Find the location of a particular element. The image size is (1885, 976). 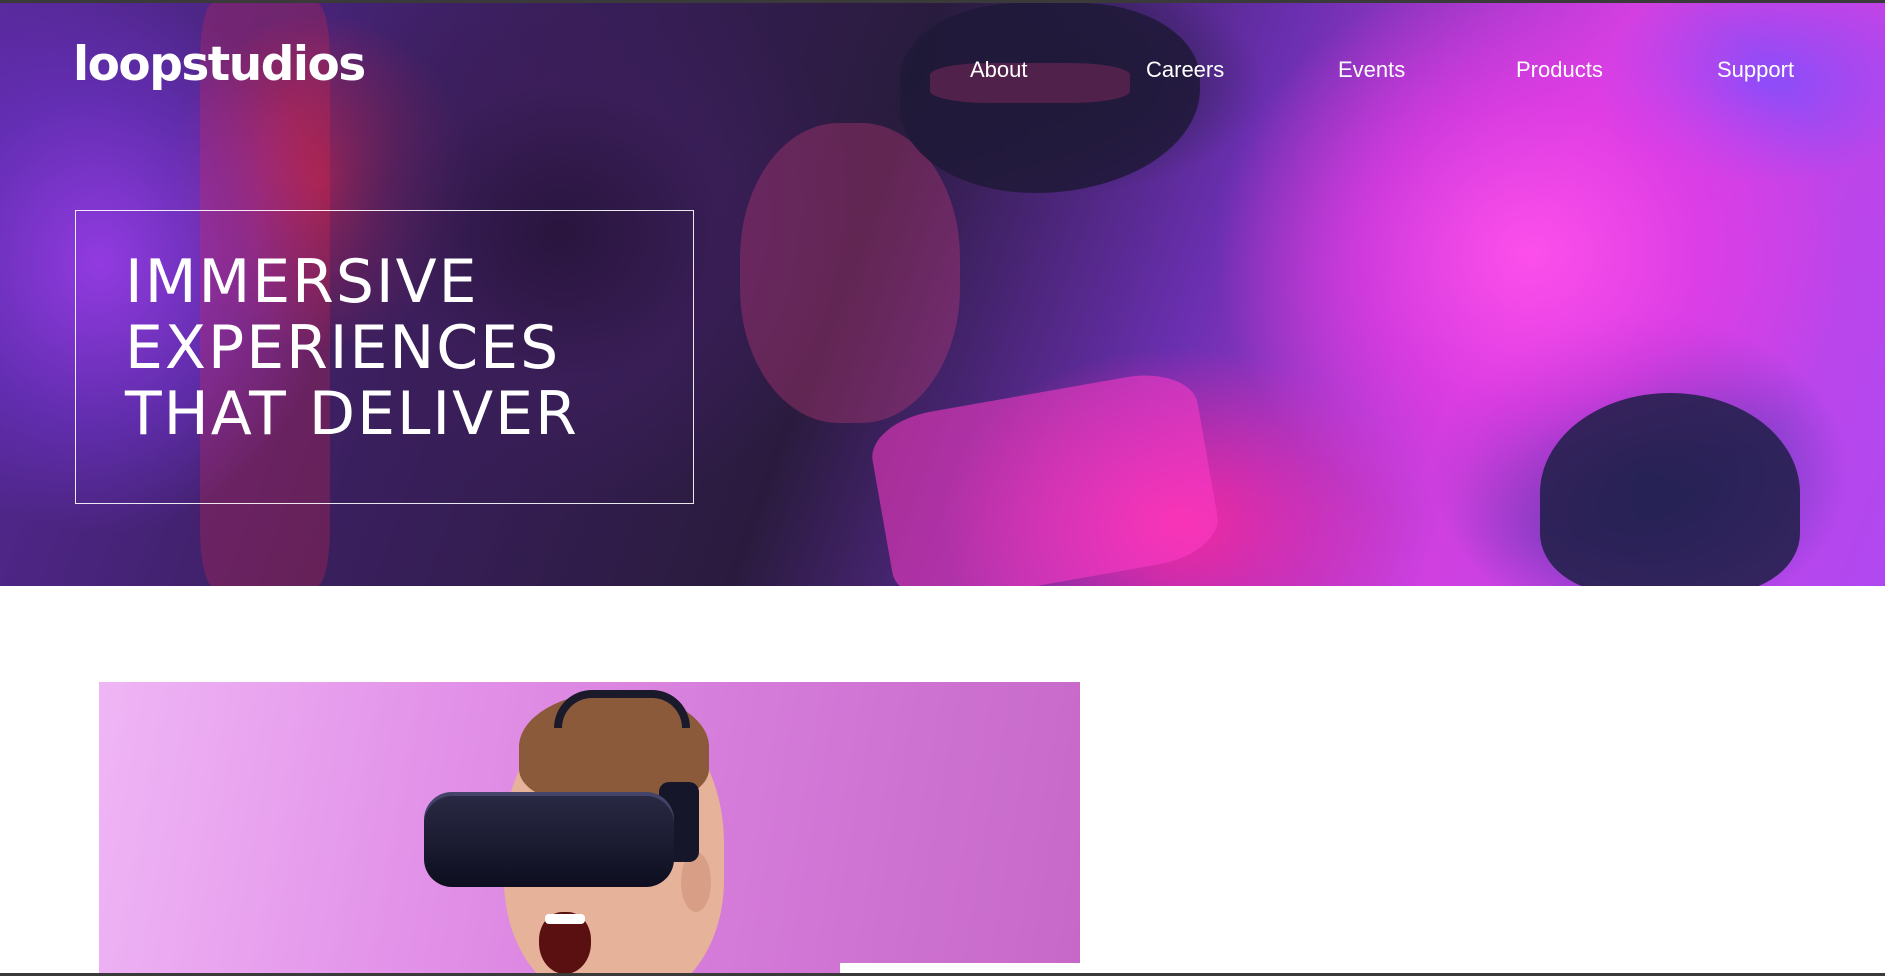

nav-about-link: About is located at coordinates (999, 70).